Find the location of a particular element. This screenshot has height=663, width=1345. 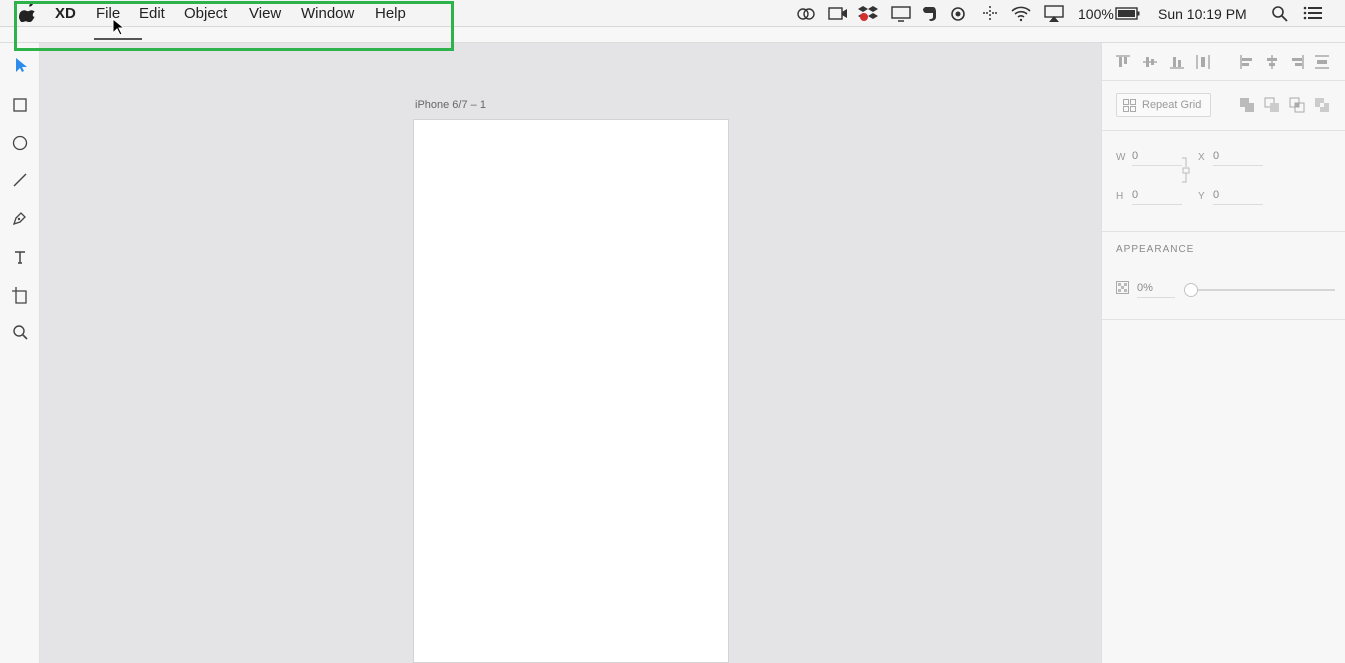

pen-icon is located at coordinates (19, 219).